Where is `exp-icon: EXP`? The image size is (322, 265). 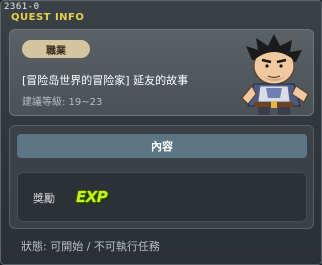 exp-icon: EXP is located at coordinates (92, 197).